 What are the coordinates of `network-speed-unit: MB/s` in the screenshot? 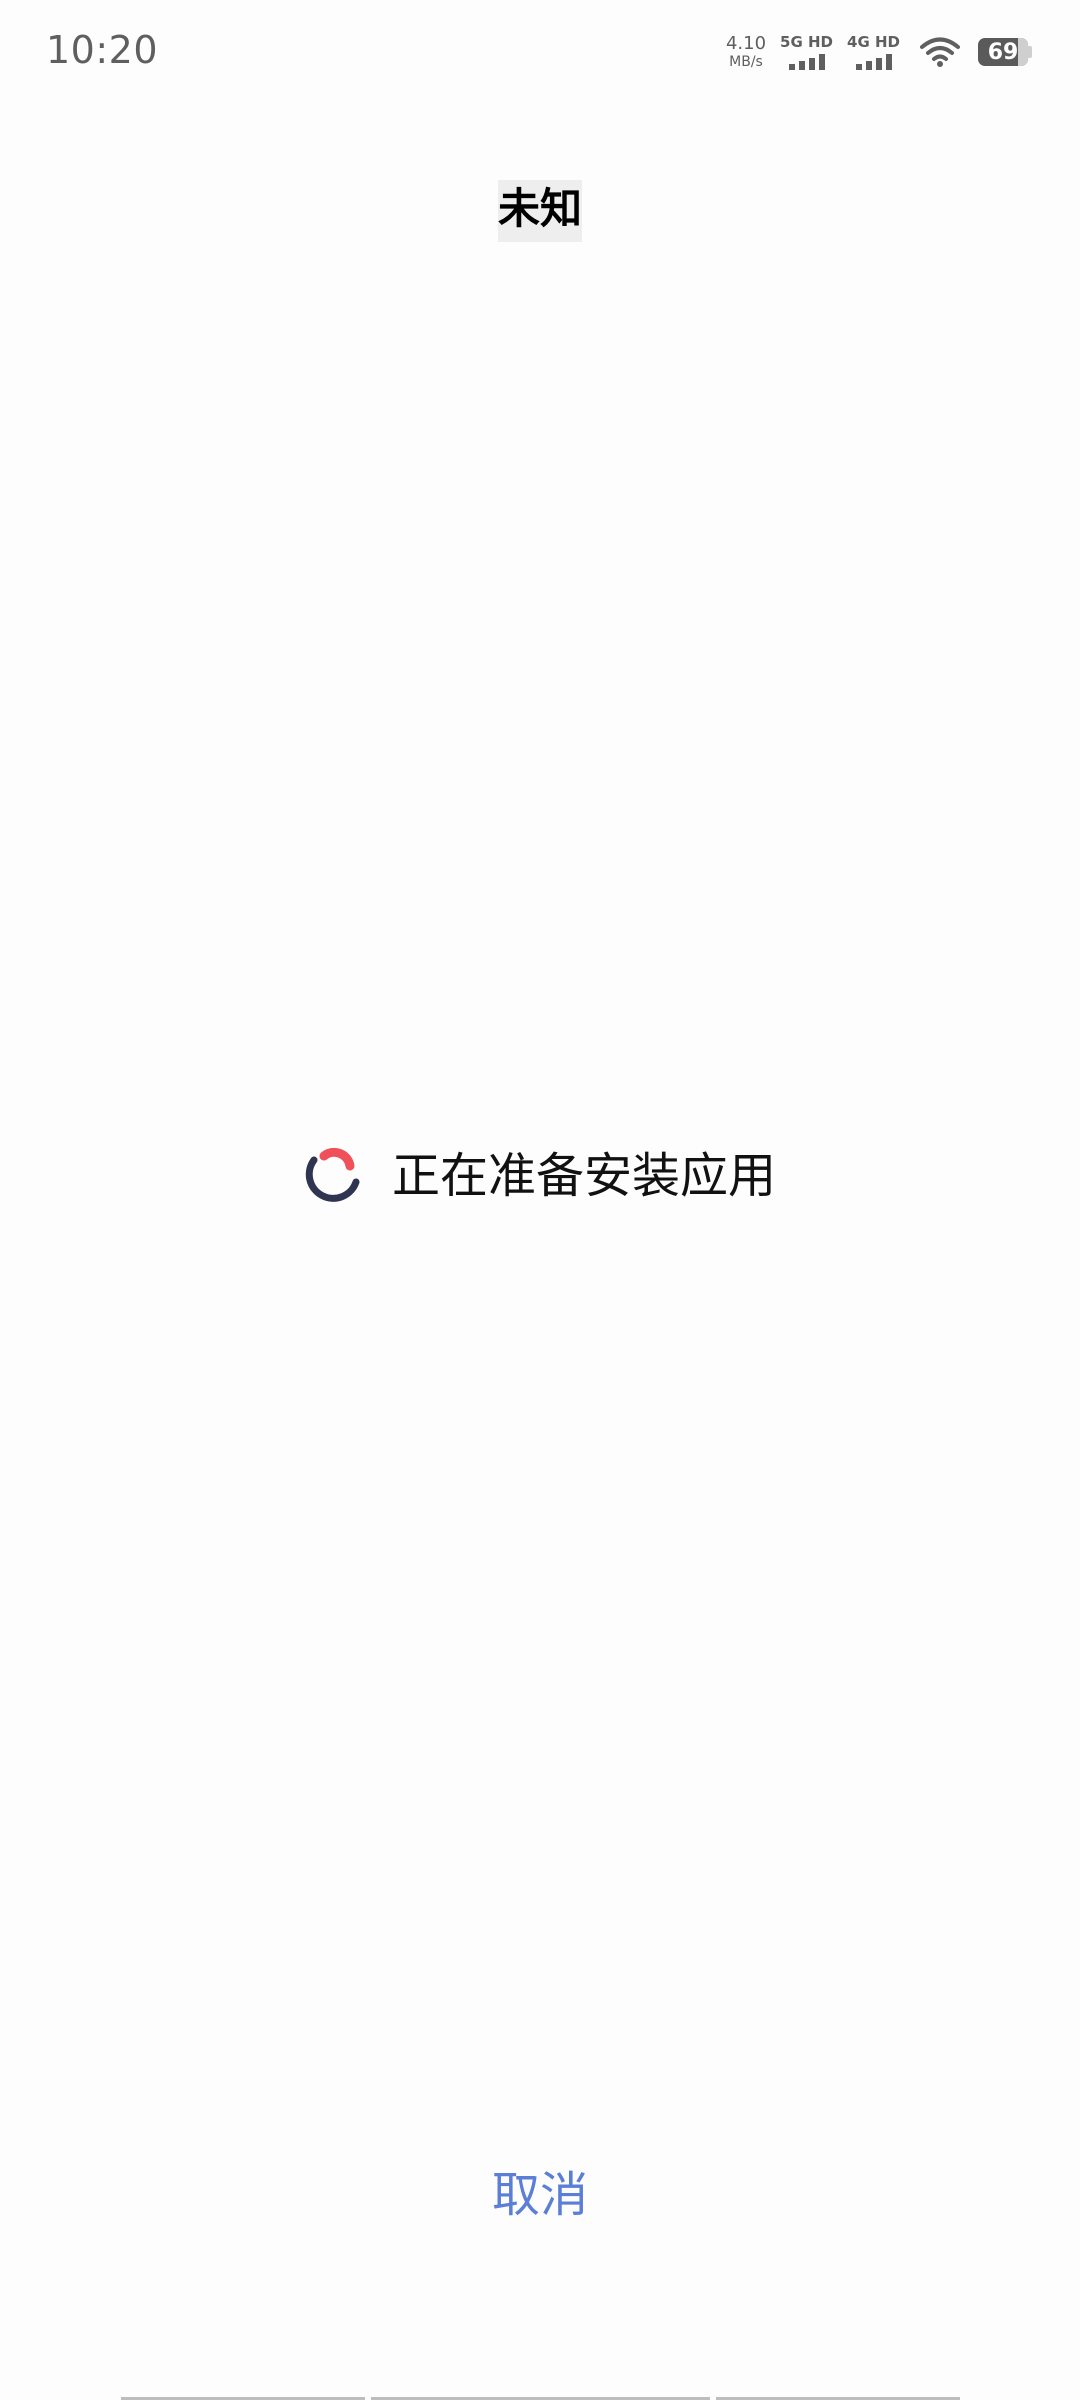 It's located at (746, 62).